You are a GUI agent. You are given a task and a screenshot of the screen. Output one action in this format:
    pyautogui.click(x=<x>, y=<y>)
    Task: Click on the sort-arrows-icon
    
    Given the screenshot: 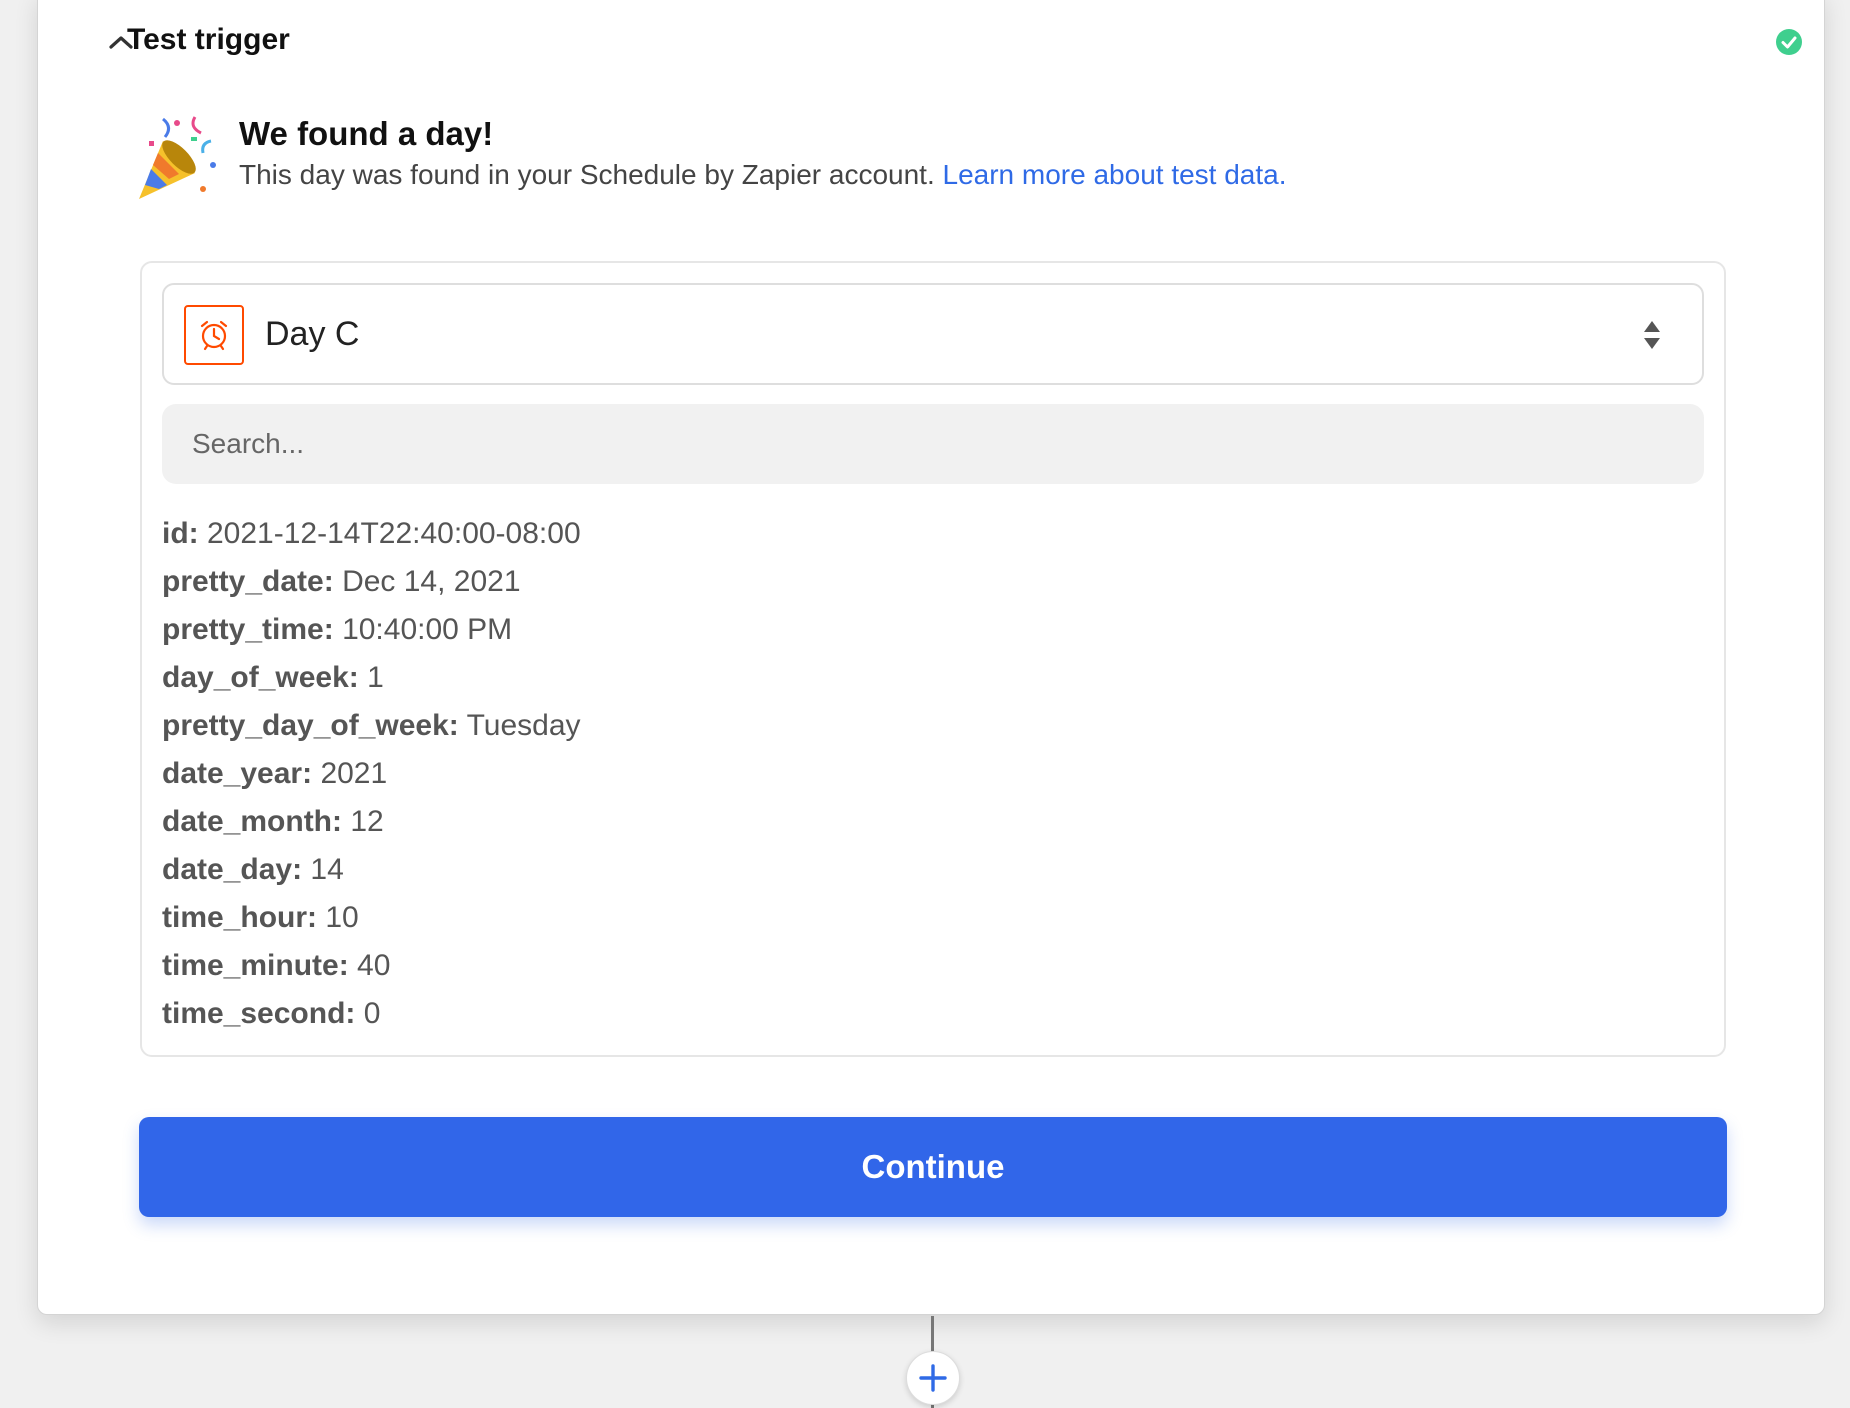 What is the action you would take?
    pyautogui.click(x=1652, y=335)
    